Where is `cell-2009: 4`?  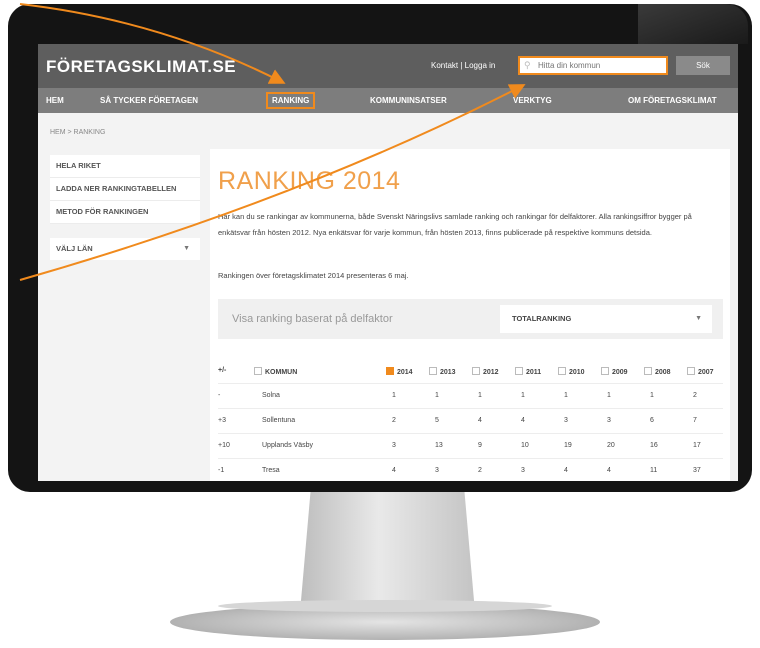
cell-2009: 4 is located at coordinates (609, 470).